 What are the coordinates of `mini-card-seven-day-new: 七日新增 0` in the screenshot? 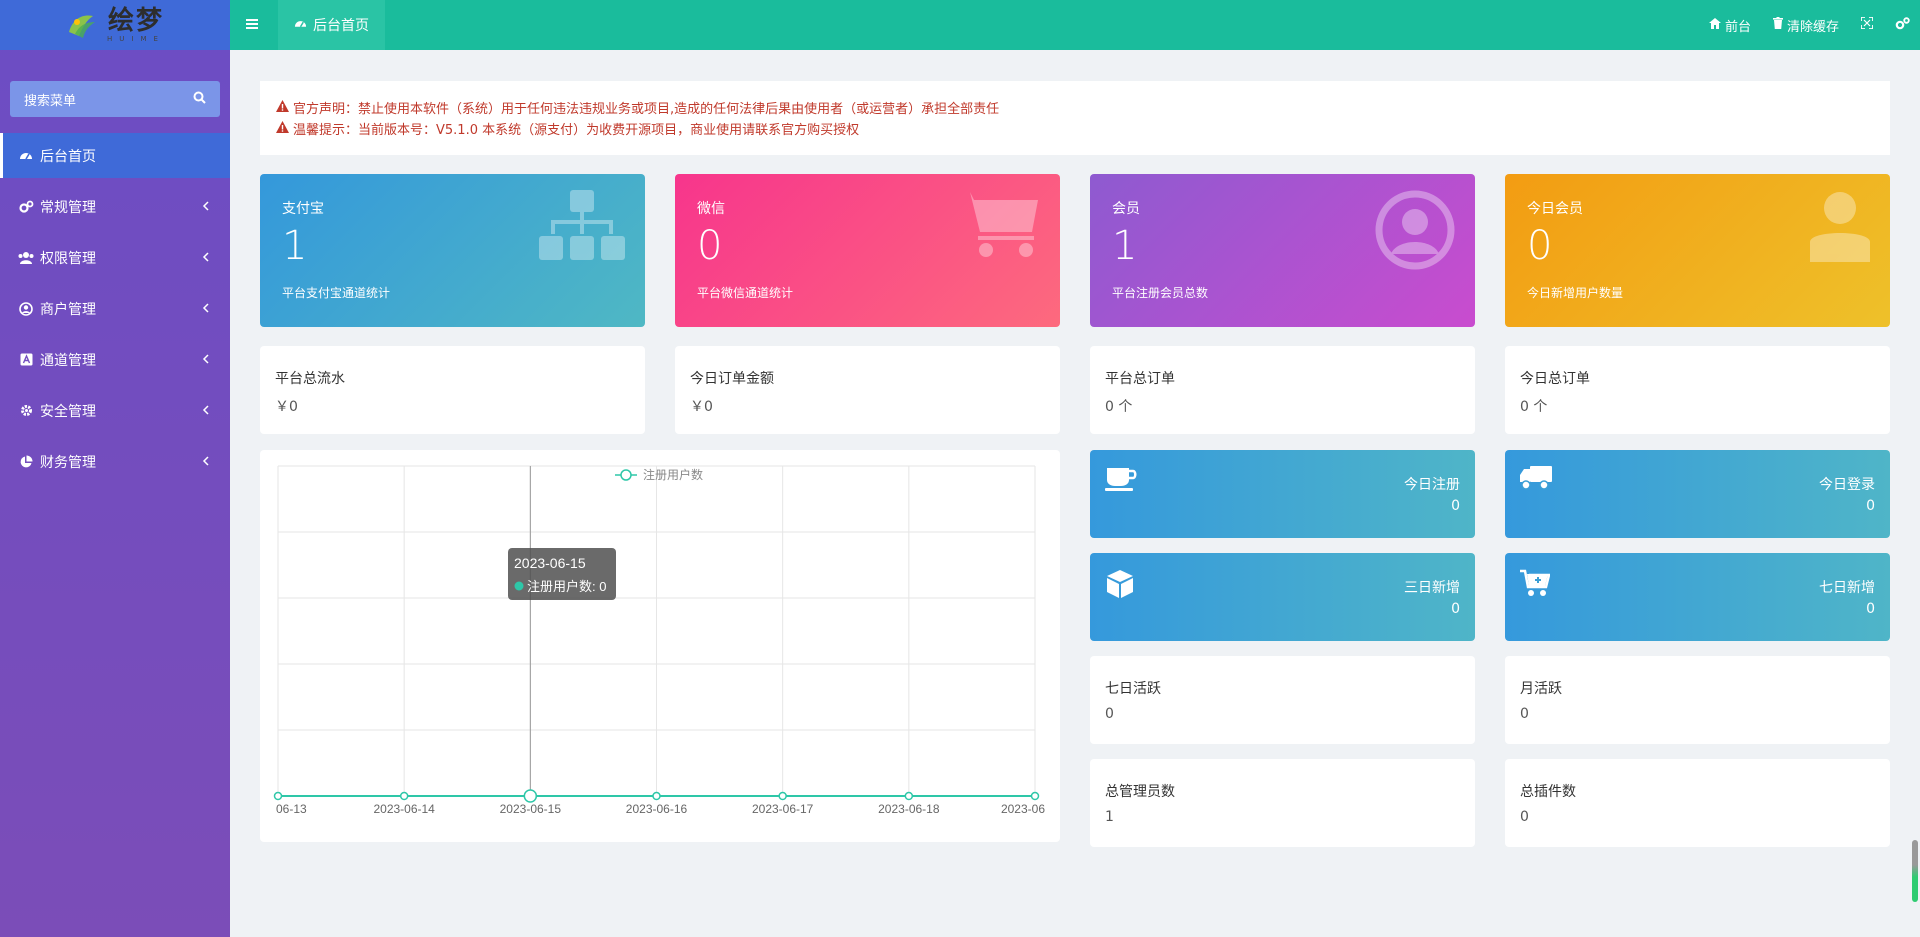 It's located at (1697, 597).